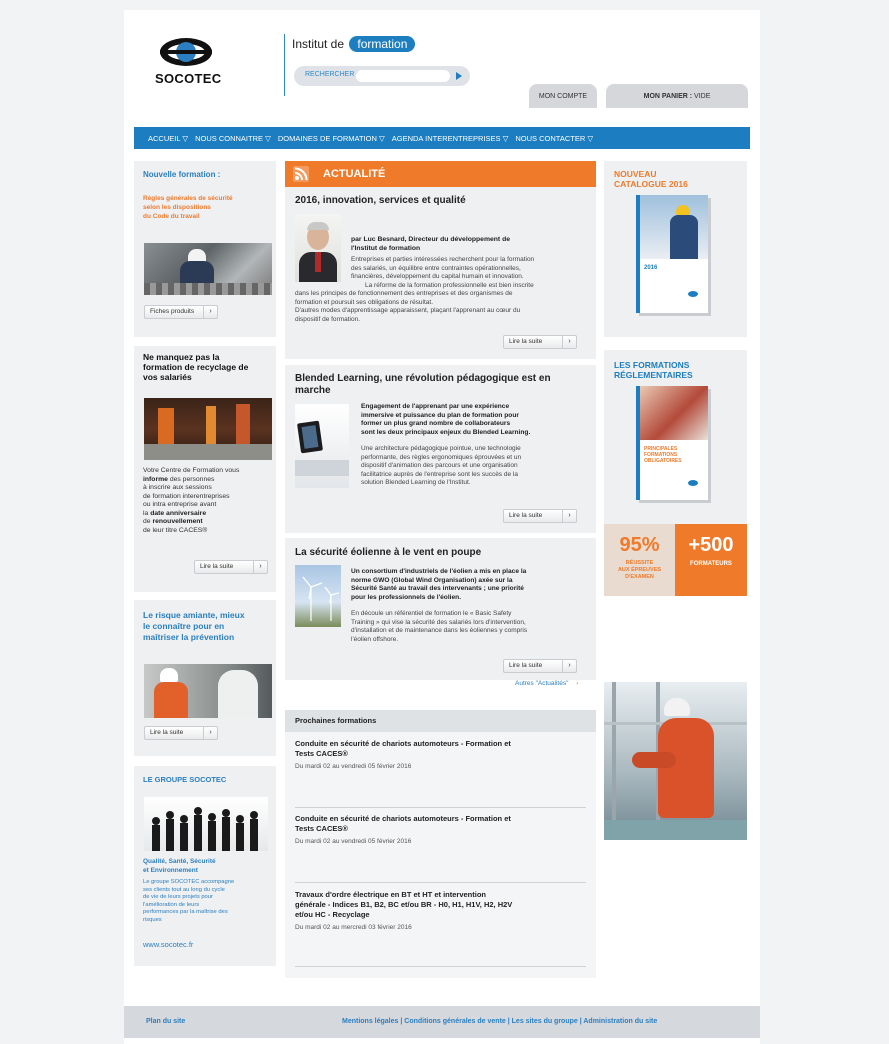 This screenshot has width=889, height=1044. Describe the element at coordinates (554, 138) in the screenshot. I see `nav-contact: NOUS CONTACTER ▽` at that location.